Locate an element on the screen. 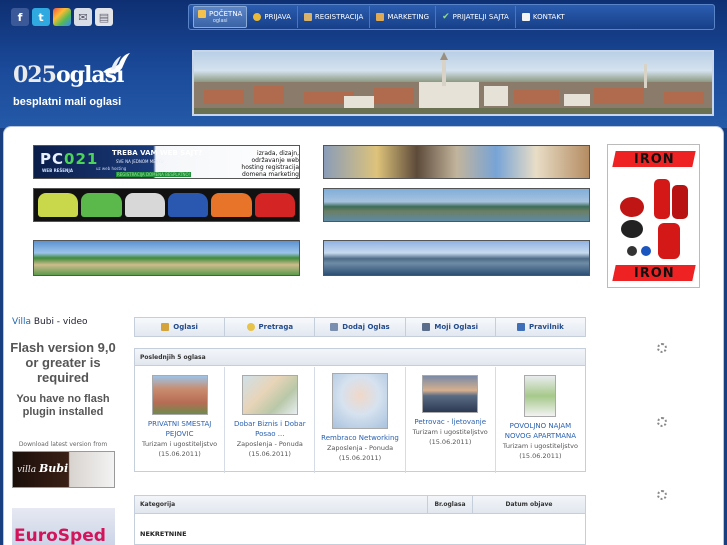 This screenshot has height=545, width=727. banner-lake is located at coordinates (456, 258).